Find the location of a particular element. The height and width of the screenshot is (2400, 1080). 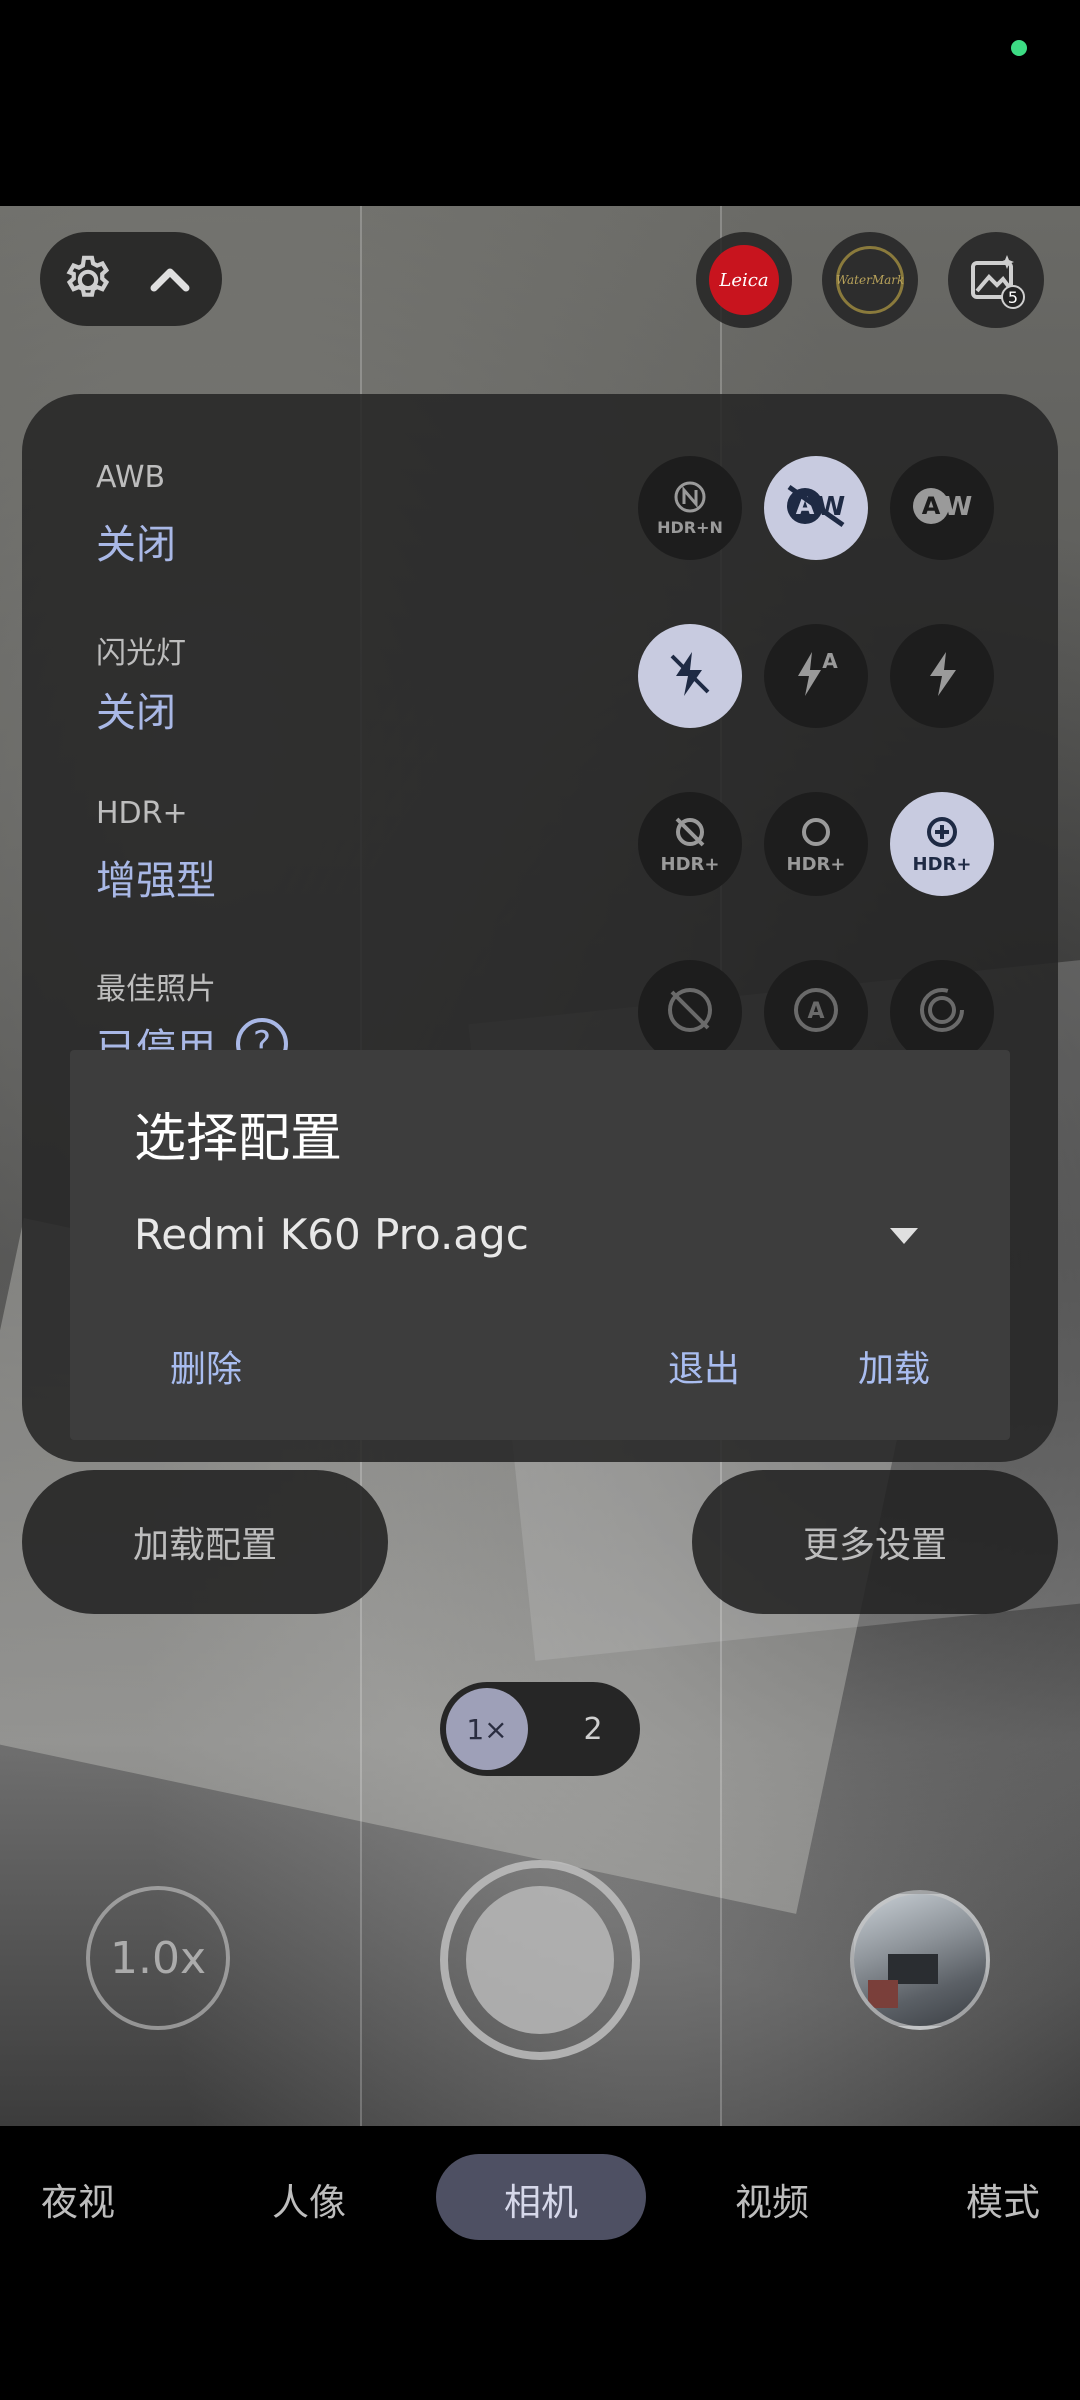

watermark-button: WaterMark is located at coordinates (870, 280).